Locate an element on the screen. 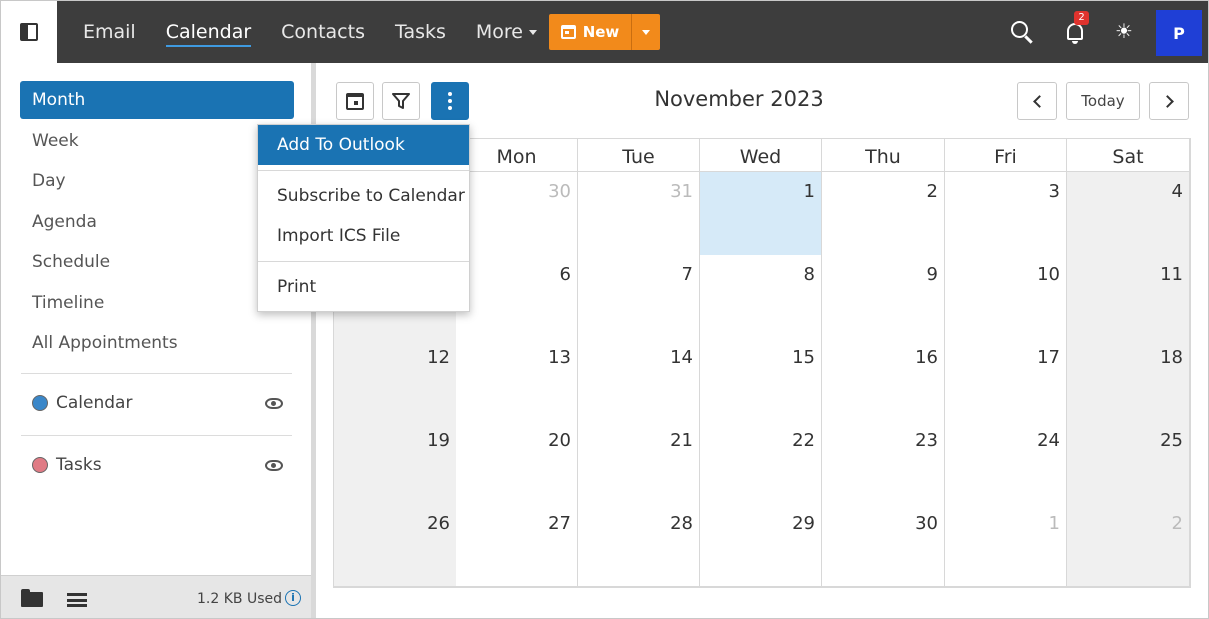  chevron-down-icon is located at coordinates (646, 32).